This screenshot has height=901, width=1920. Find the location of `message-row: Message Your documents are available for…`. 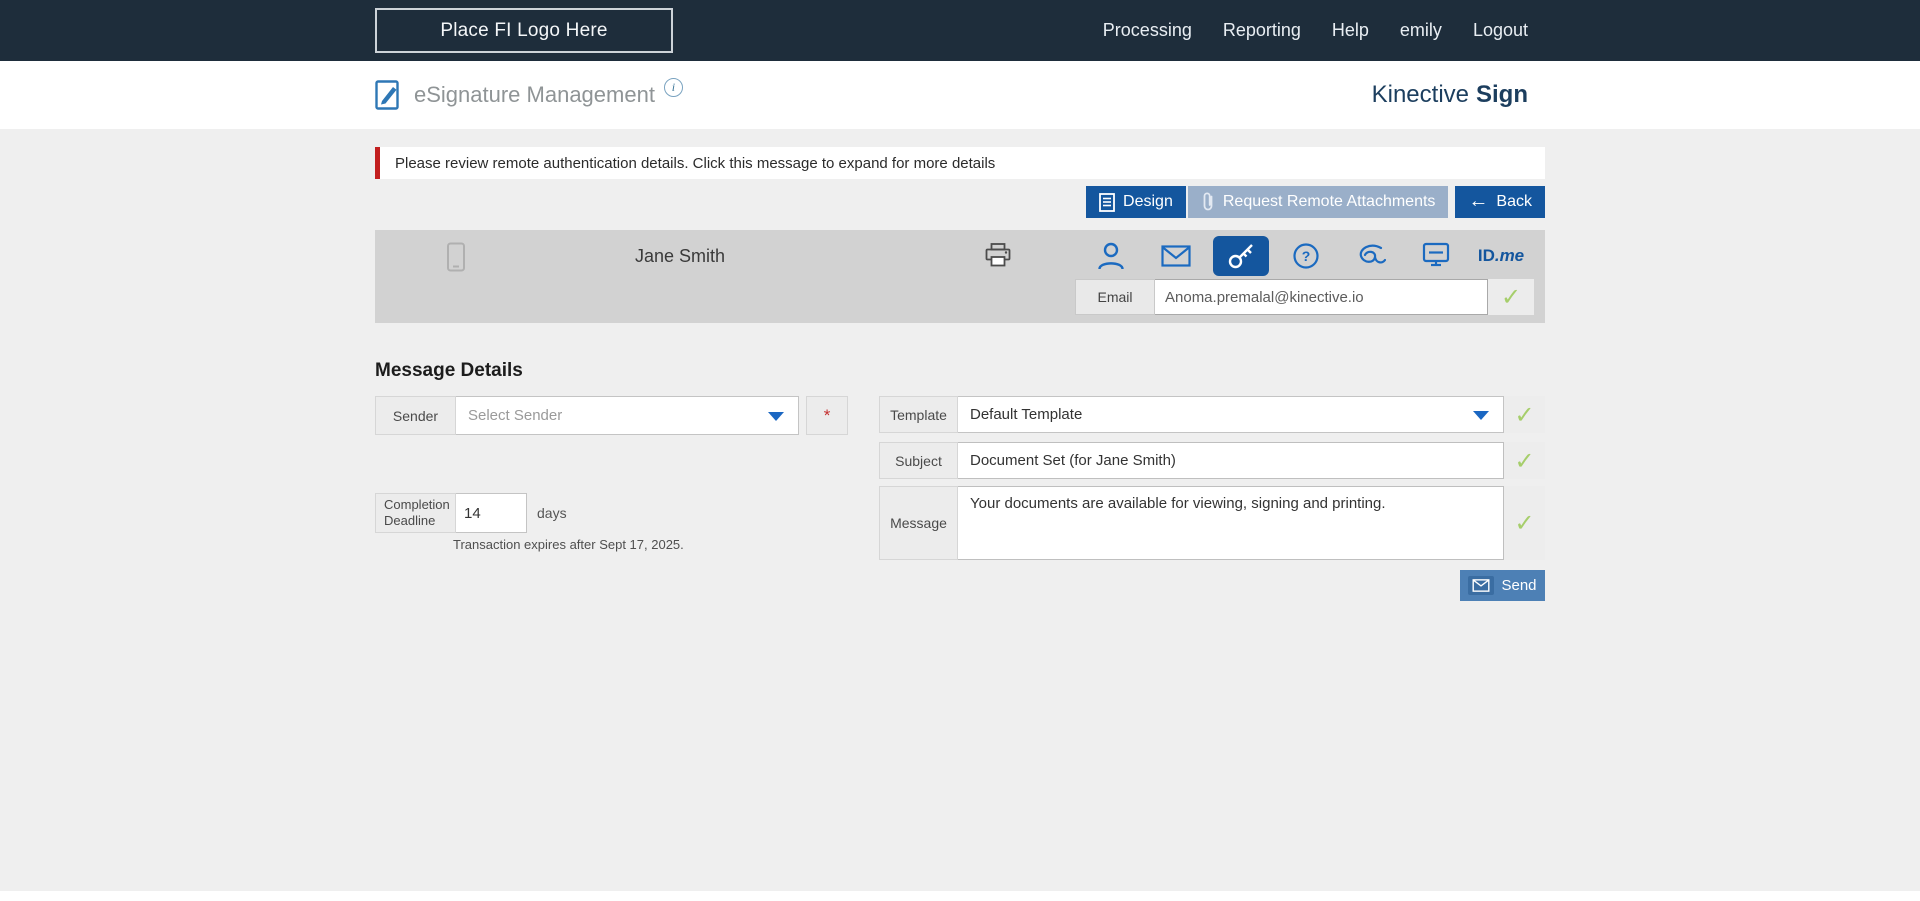

message-row: Message Your documents are available for… is located at coordinates (1212, 523).